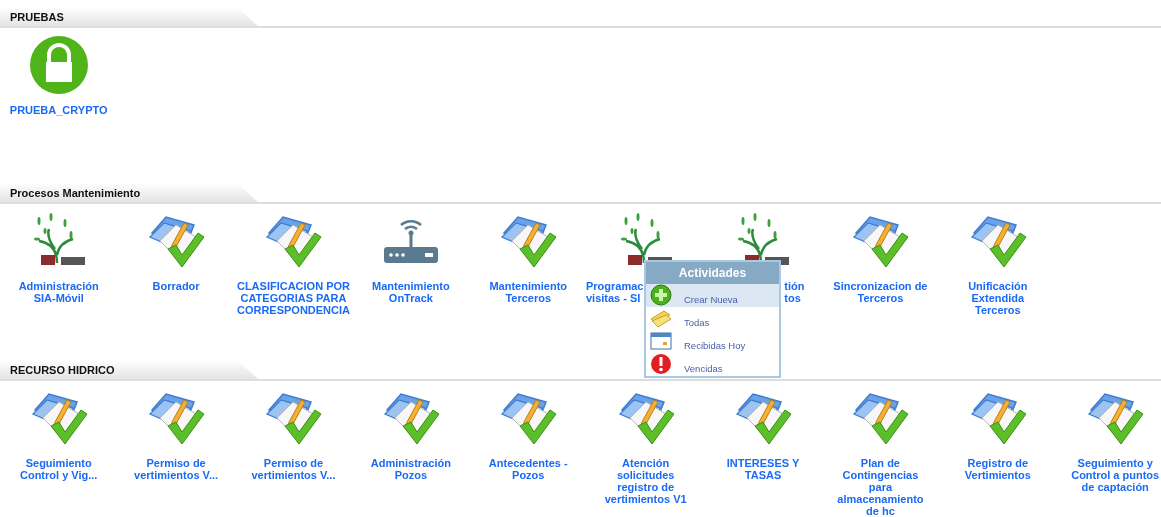 Image resolution: width=1161 pixels, height=517 pixels. I want to click on app-link: Borrador, so click(176, 286).